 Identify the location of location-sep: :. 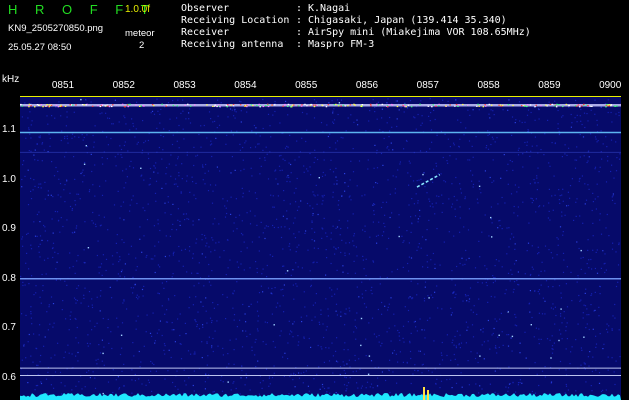
(299, 20).